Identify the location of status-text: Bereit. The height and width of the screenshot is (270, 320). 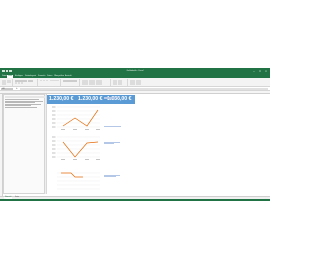
(4, 200).